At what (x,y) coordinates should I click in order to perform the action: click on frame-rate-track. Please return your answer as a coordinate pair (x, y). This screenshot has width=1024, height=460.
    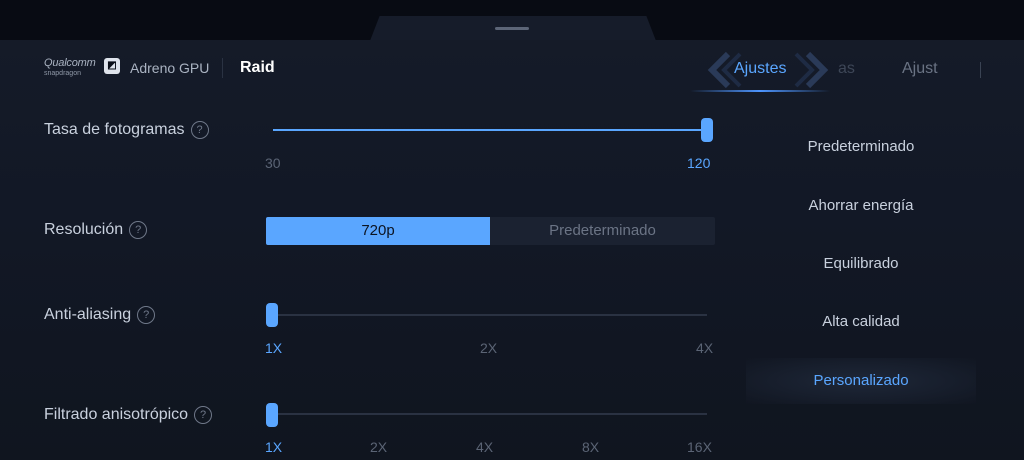
    Looking at the image, I should click on (491, 130).